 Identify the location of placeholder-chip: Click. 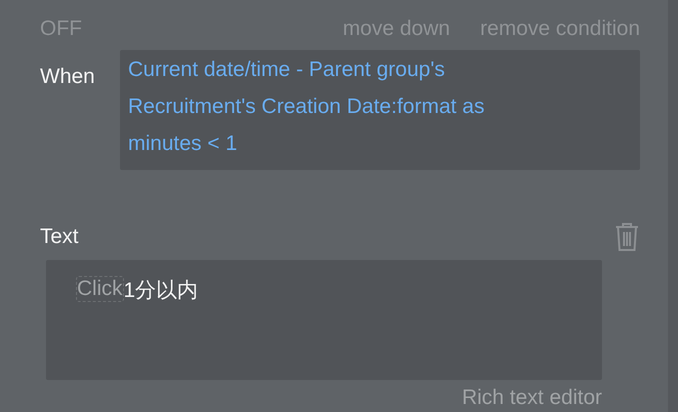
(100, 289).